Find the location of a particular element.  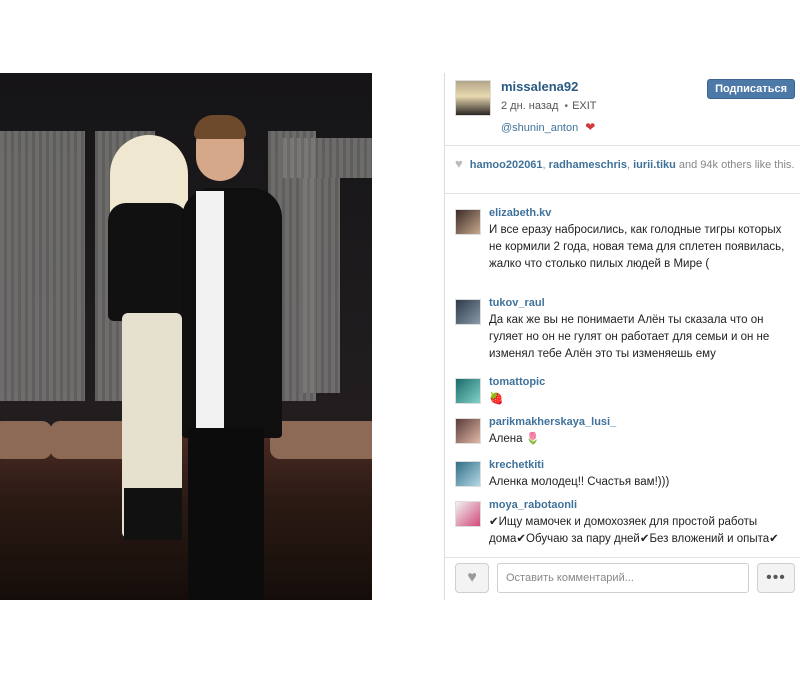

post-location: EXIT is located at coordinates (584, 106).